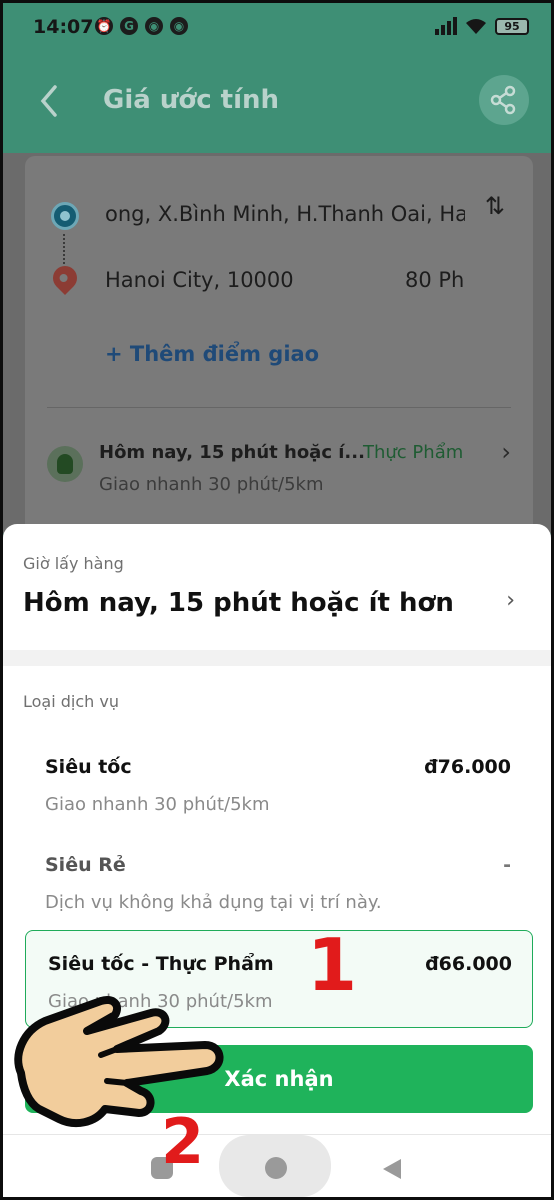  Describe the element at coordinates (468, 964) in the screenshot. I see `service-price: đ66.000` at that location.